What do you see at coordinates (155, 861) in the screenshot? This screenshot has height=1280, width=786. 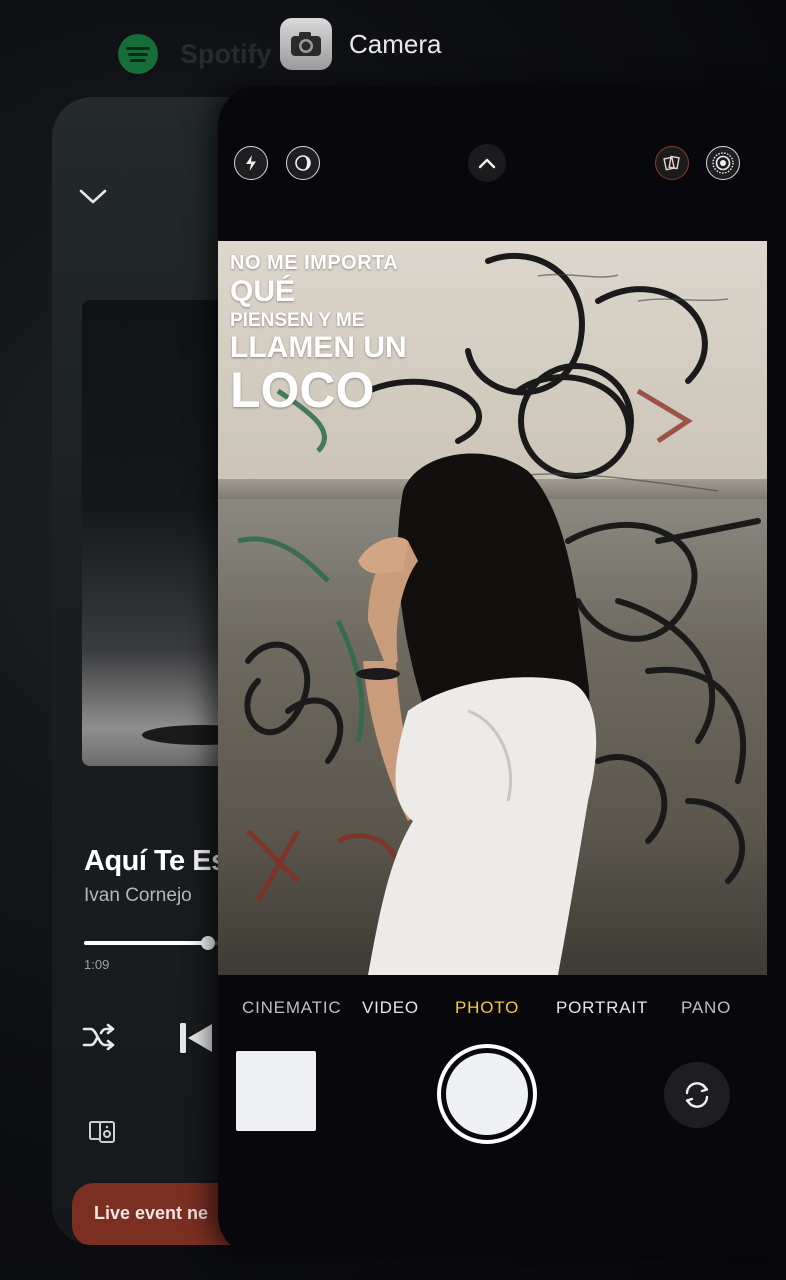 I see `song-title: Aquí Te Es` at bounding box center [155, 861].